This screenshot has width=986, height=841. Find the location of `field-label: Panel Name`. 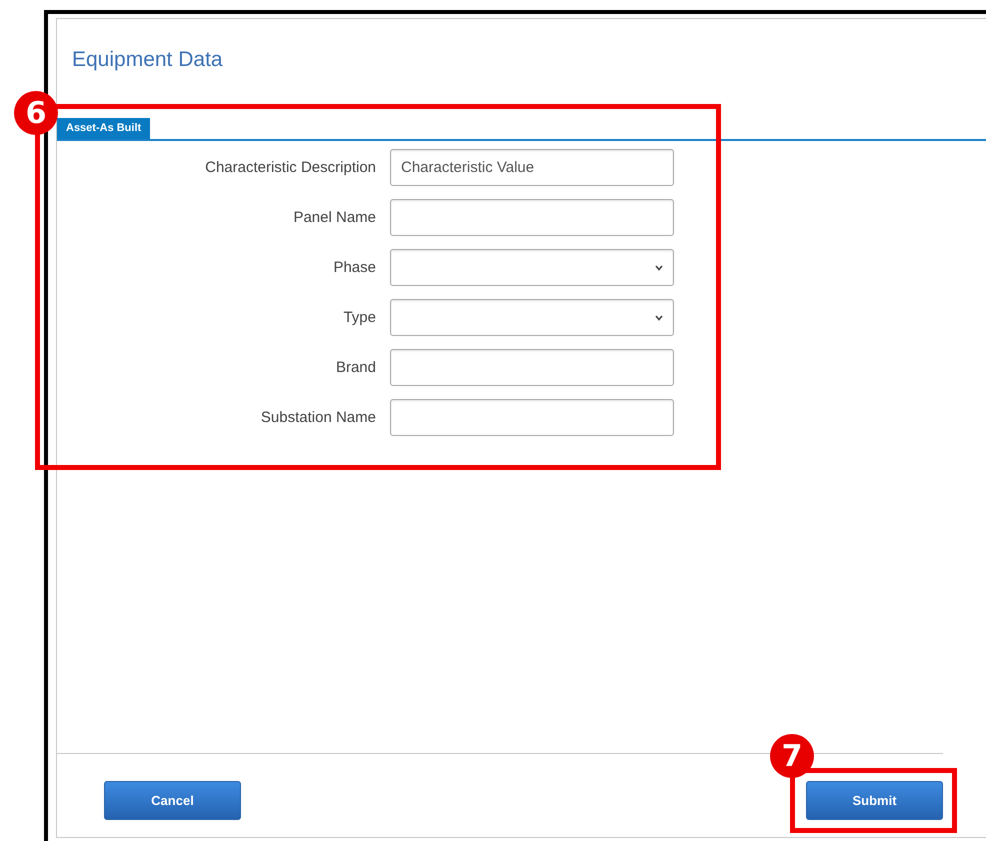

field-label: Panel Name is located at coordinates (334, 217).